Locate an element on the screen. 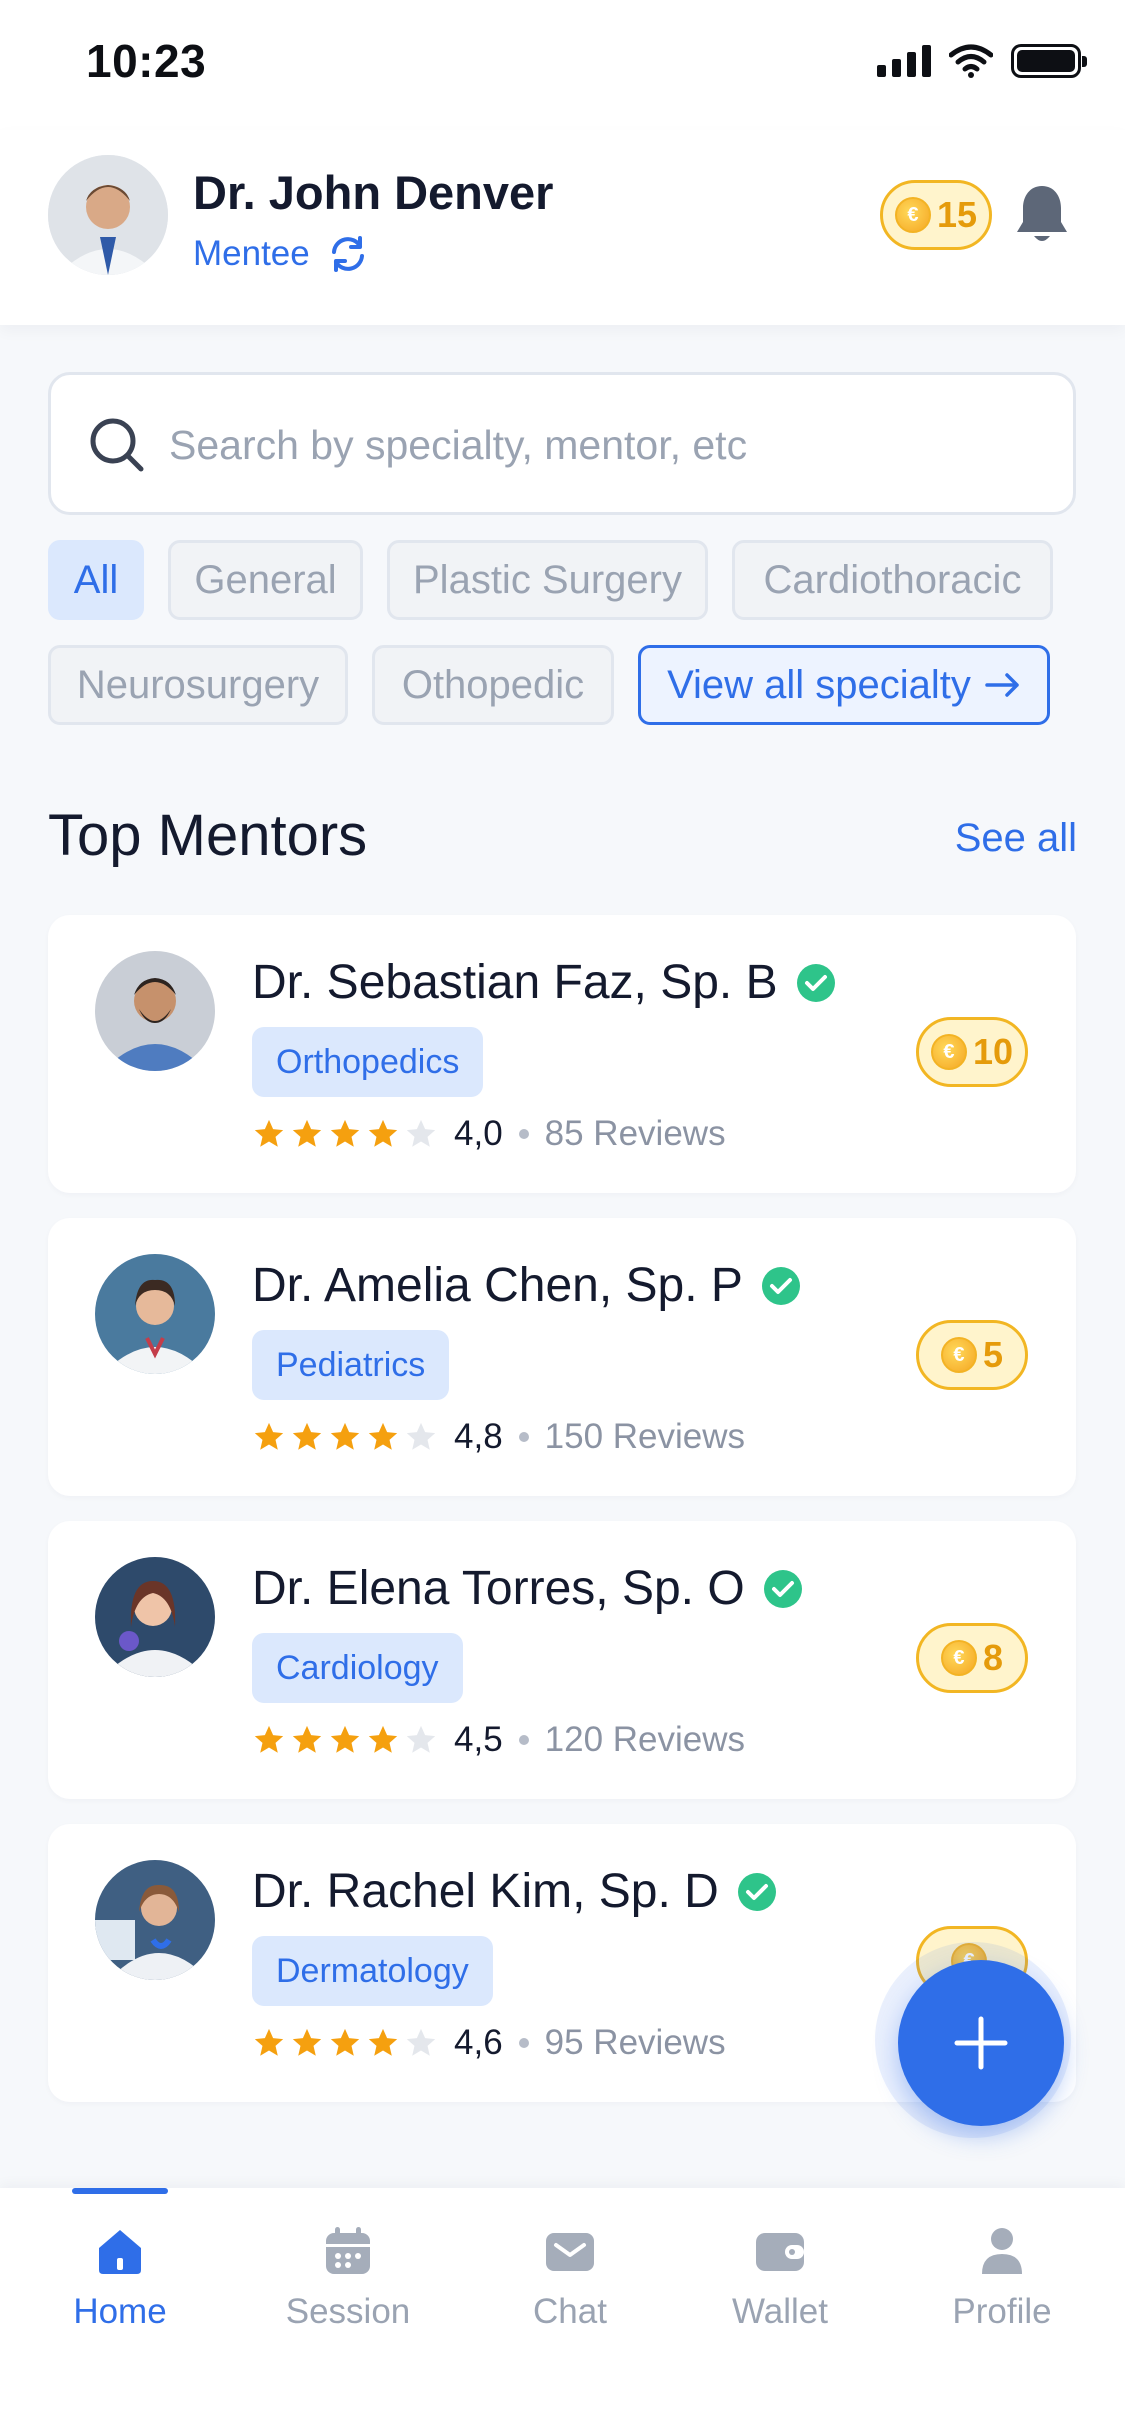  mentor-name-row: Dr. Elena Torres, Sp. O is located at coordinates (527, 1588).